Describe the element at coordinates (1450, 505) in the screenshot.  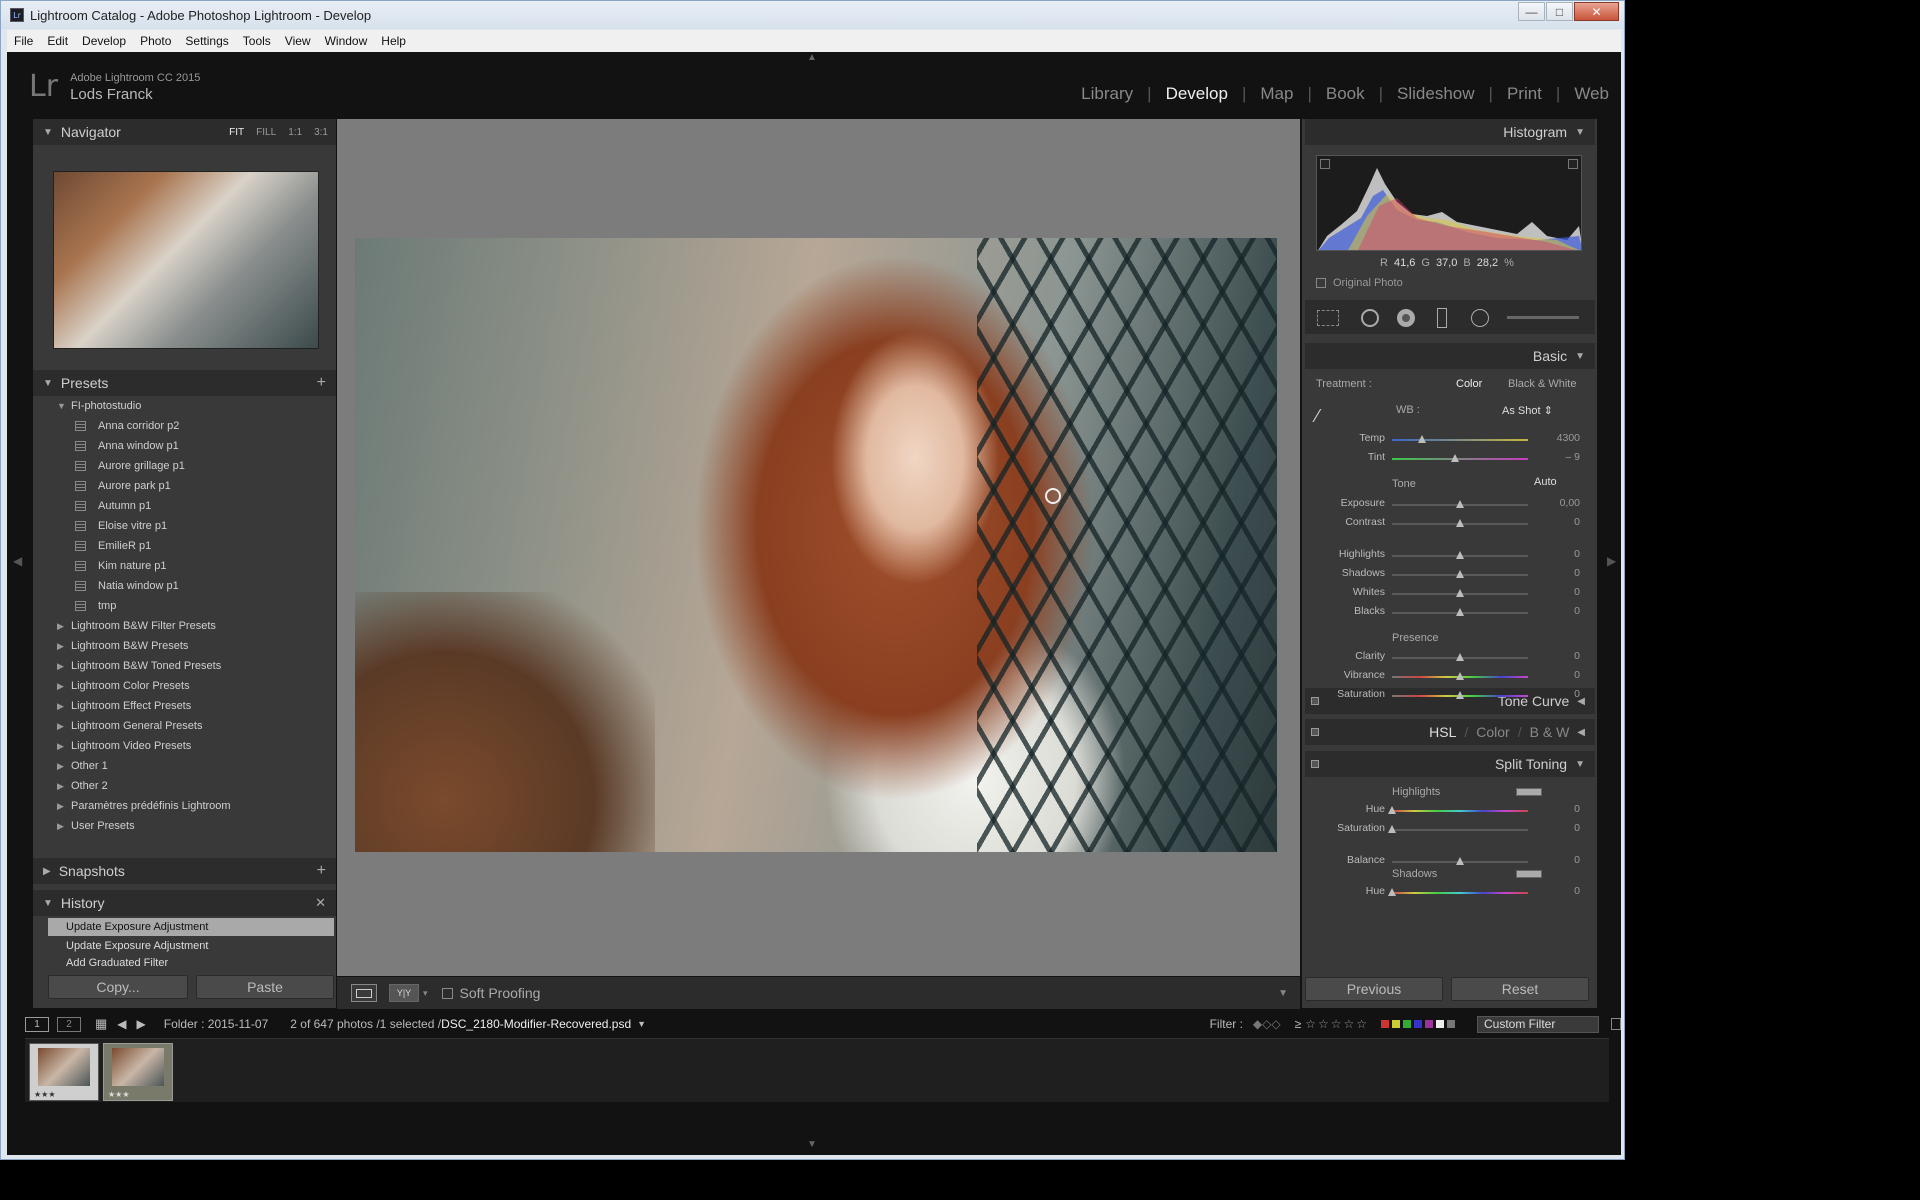
I see `slider-exposure: Exposure 0,00` at that location.